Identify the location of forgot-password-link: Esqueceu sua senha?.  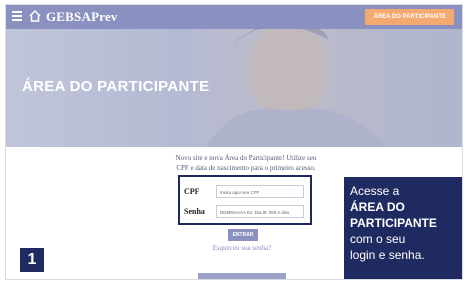
(242, 248).